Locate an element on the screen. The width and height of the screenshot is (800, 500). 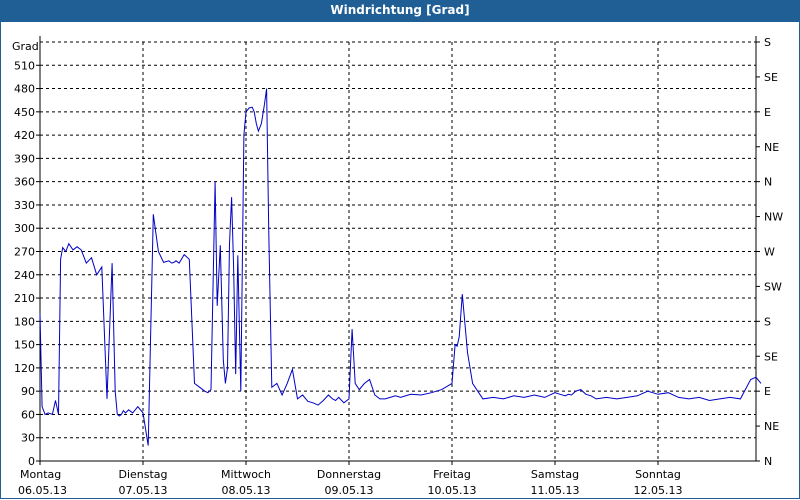
x-date-label: 08.05.13 is located at coordinates (246, 490).